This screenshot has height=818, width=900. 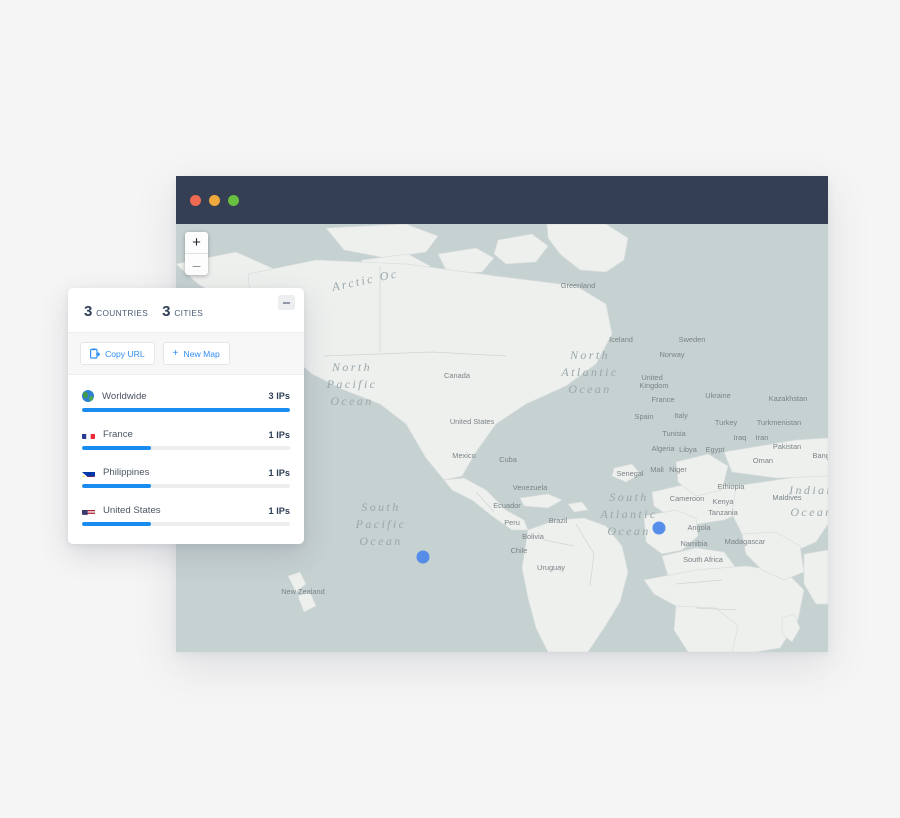 I want to click on panel-header: 3 Countries 3 Cities, so click(x=186, y=310).